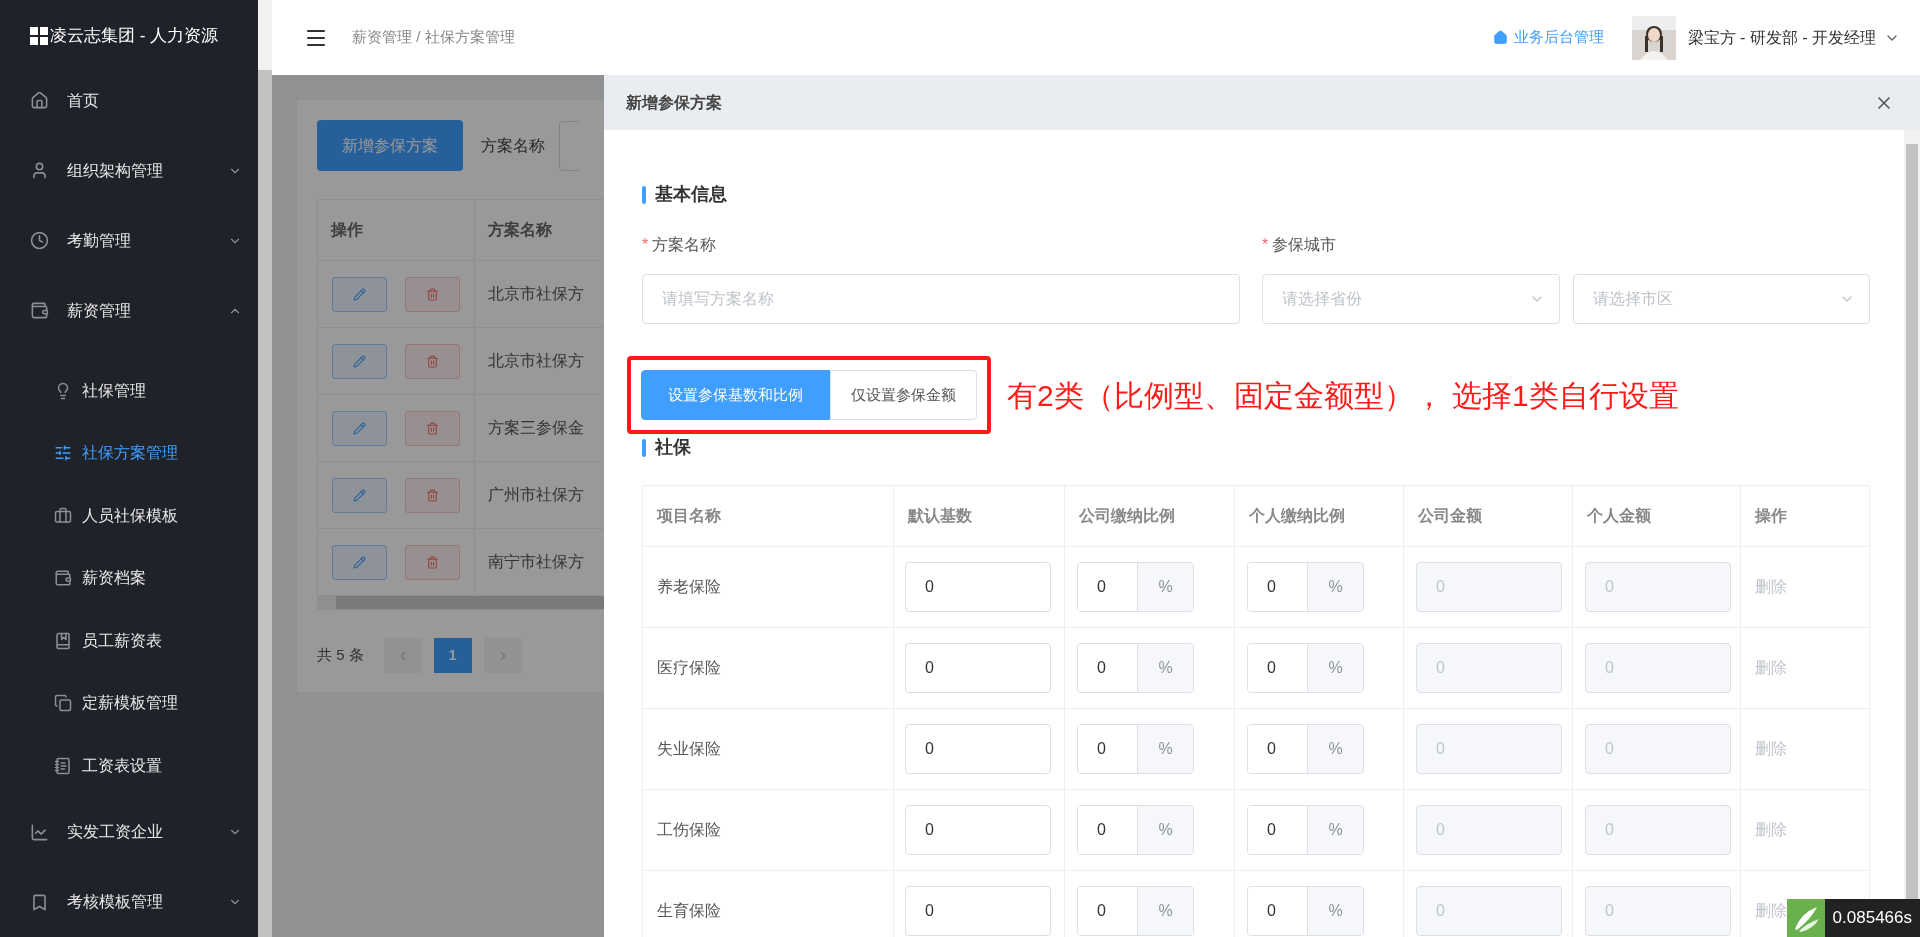  Describe the element at coordinates (684, 245) in the screenshot. I see `field-label: 方案名称` at that location.